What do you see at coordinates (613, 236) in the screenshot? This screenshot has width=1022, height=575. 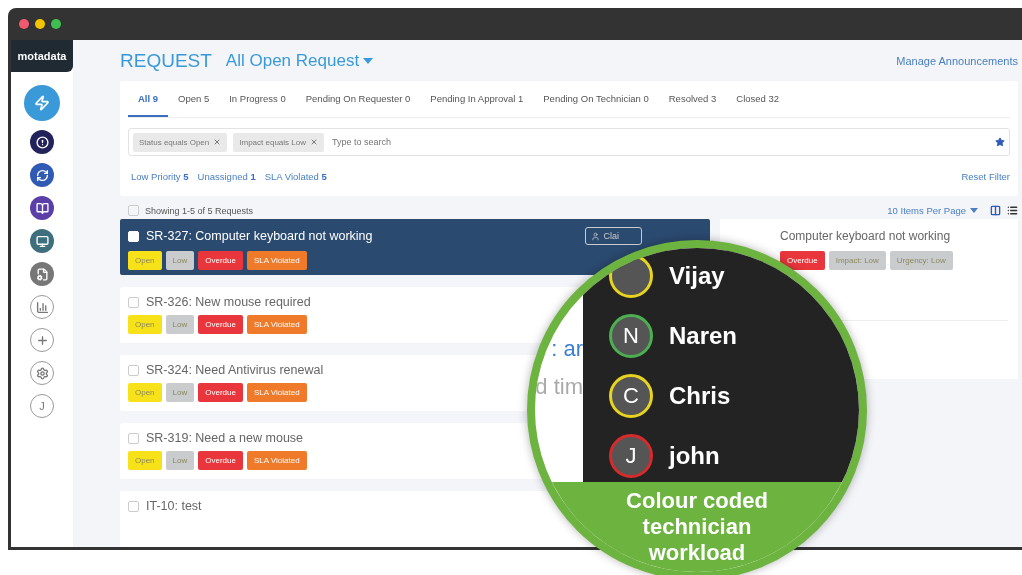 I see `claim-button: Clai` at bounding box center [613, 236].